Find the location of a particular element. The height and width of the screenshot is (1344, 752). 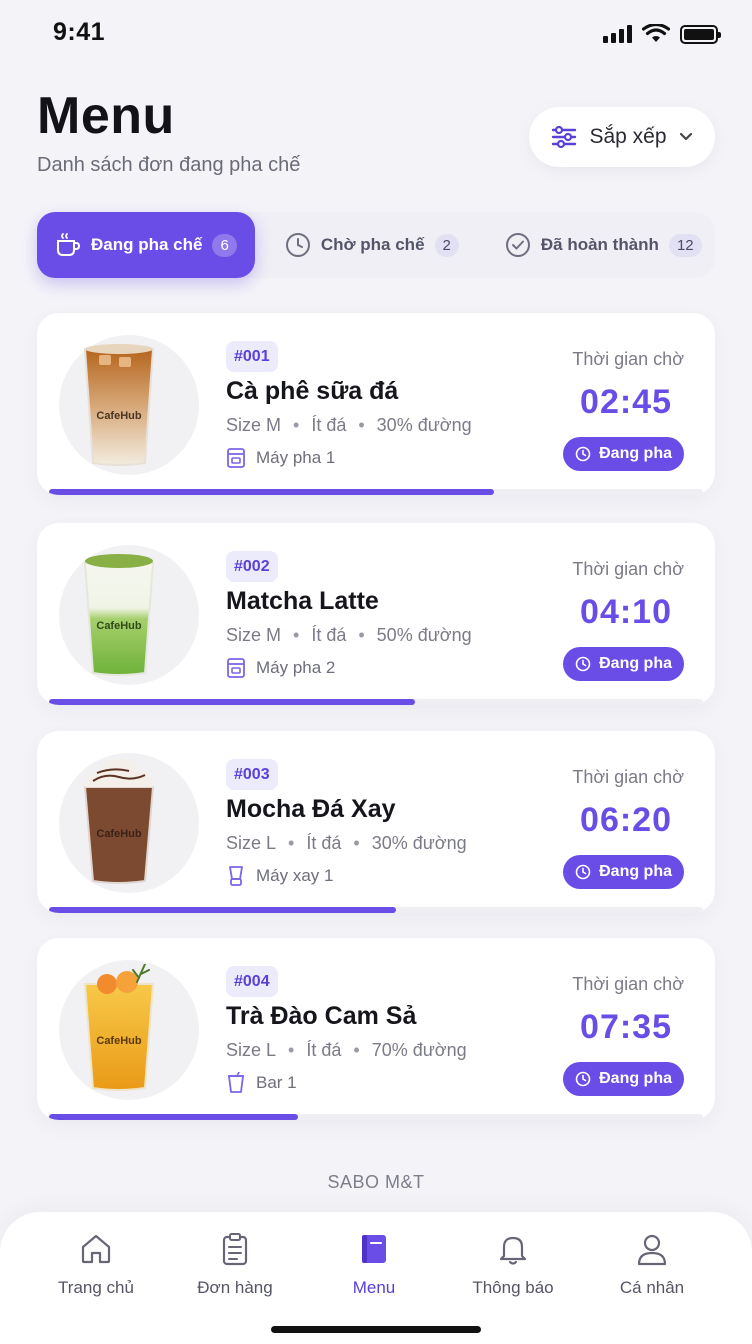

blender-icon is located at coordinates (236, 876).